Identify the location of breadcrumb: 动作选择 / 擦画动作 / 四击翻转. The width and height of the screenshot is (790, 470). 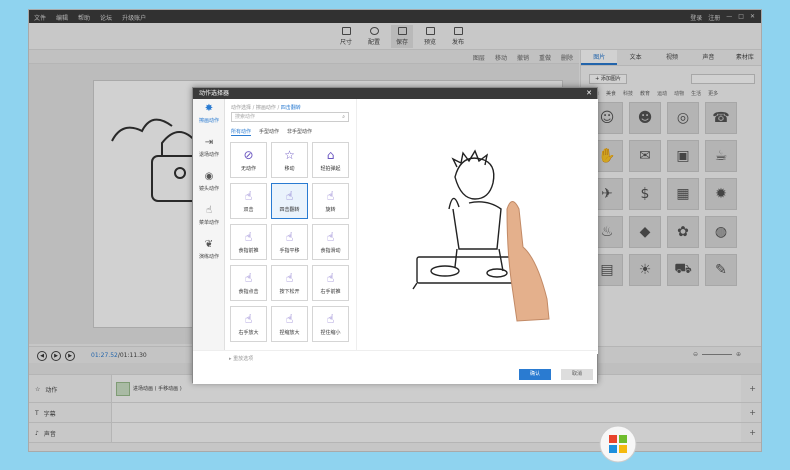
(266, 108).